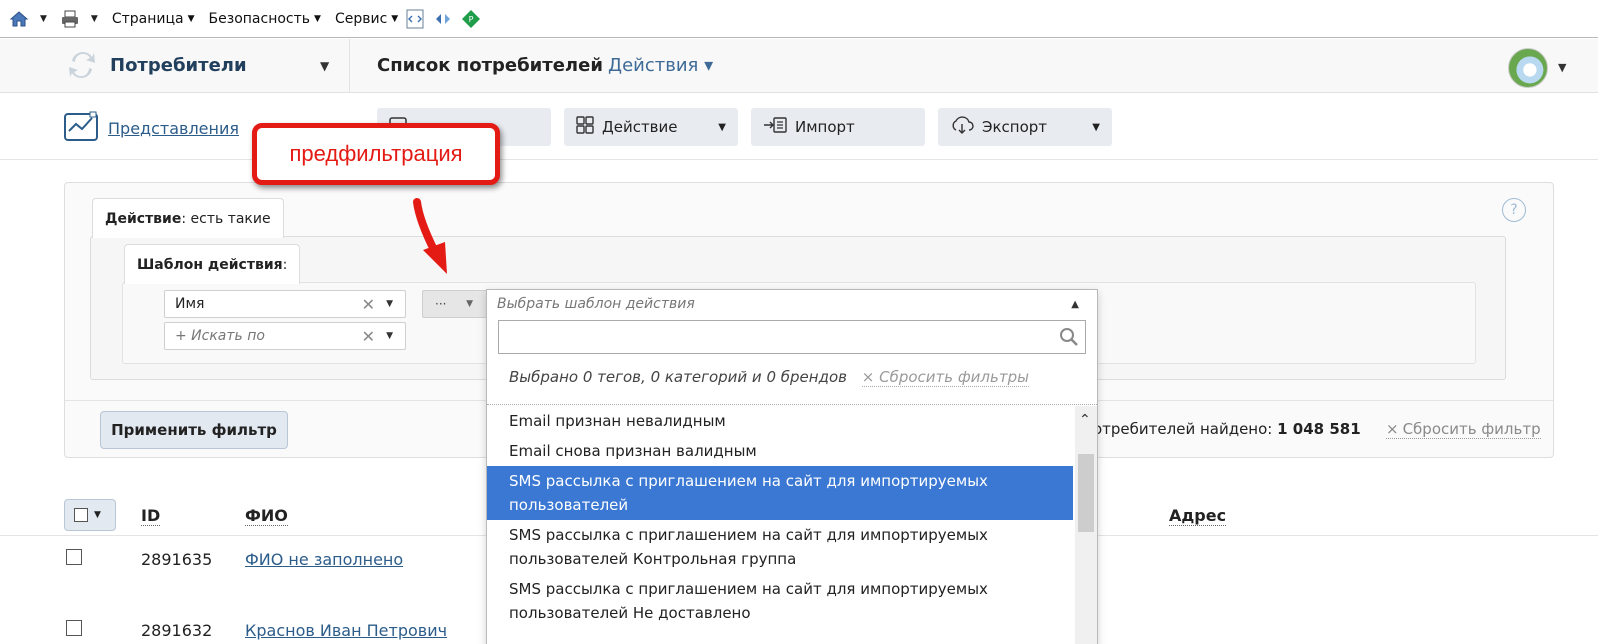 The image size is (1598, 644). I want to click on found-count-label: отребителей найдено:, so click(1185, 429).